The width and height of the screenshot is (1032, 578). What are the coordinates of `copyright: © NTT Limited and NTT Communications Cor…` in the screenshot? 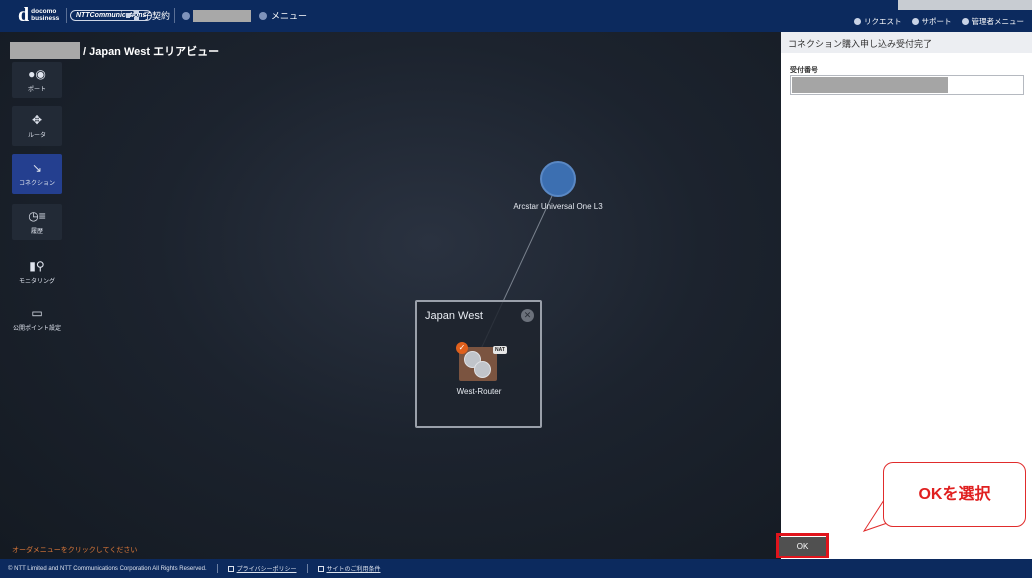 It's located at (107, 568).